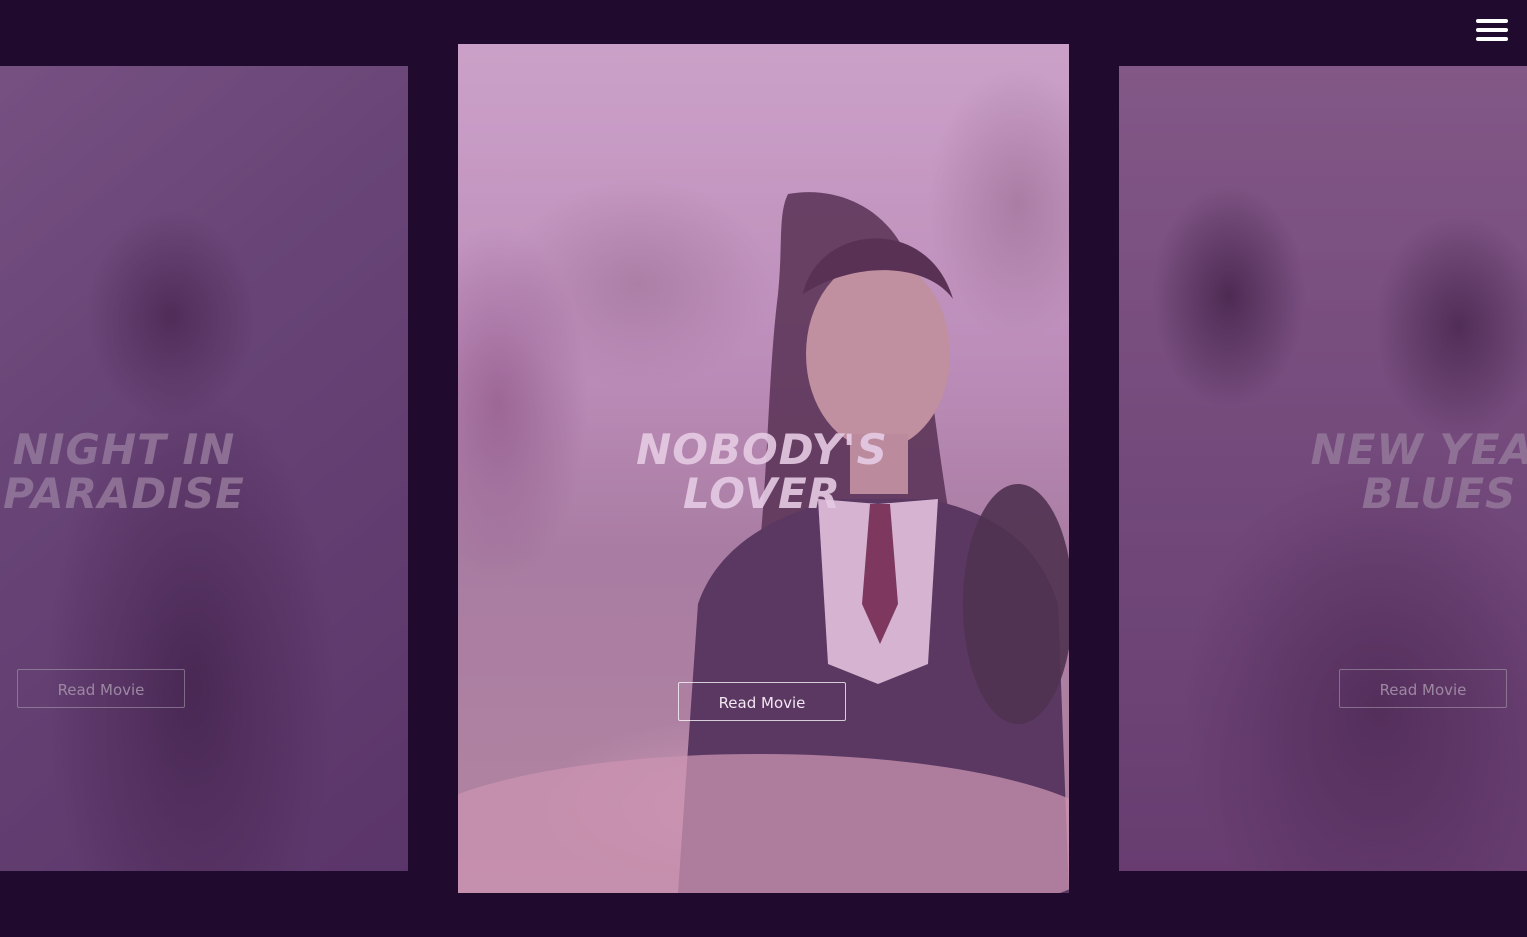 Image resolution: width=1527 pixels, height=937 pixels. What do you see at coordinates (762, 471) in the screenshot?
I see `movie-title: NOBODY'S LOVER` at bounding box center [762, 471].